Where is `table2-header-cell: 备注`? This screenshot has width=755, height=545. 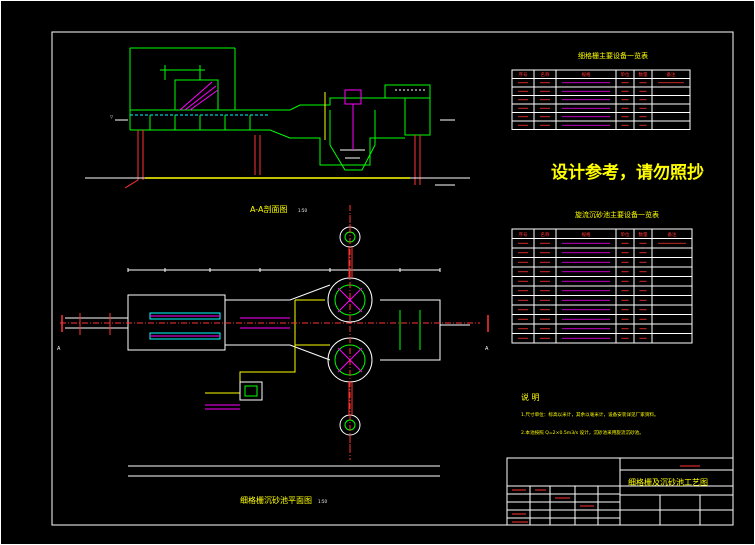 table2-header-cell: 备注 is located at coordinates (672, 234).